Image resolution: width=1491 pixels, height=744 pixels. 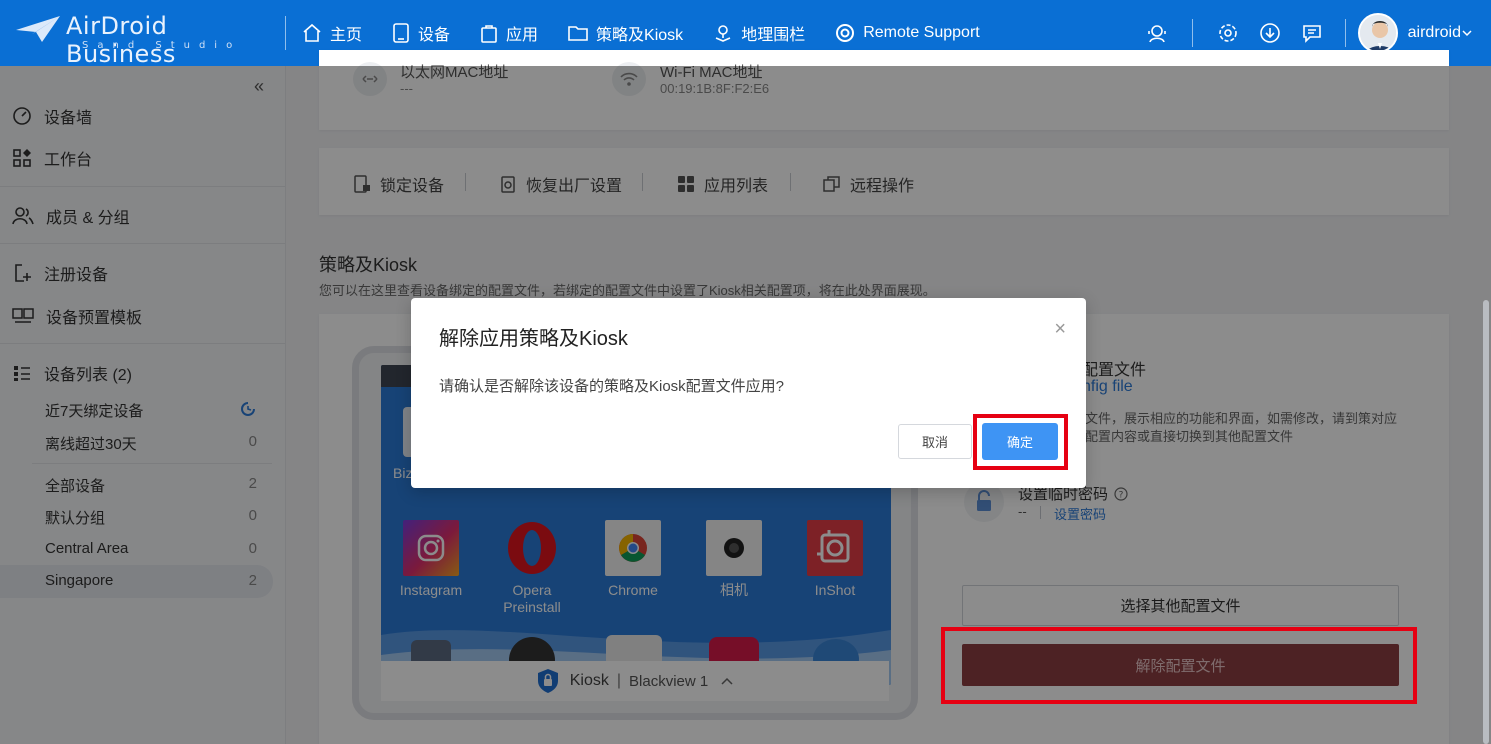 I want to click on message-icon, so click(x=1312, y=33).